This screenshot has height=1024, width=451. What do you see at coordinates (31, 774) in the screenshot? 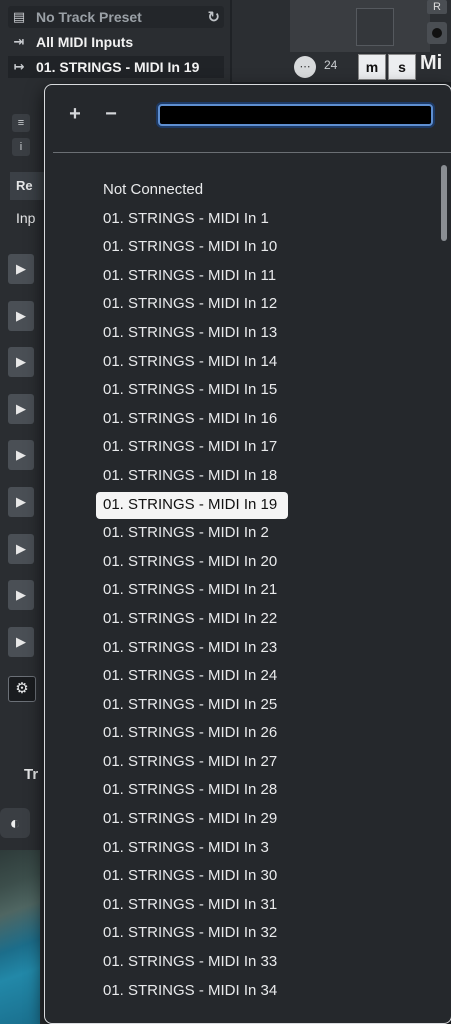
I see `section-label: Tr` at bounding box center [31, 774].